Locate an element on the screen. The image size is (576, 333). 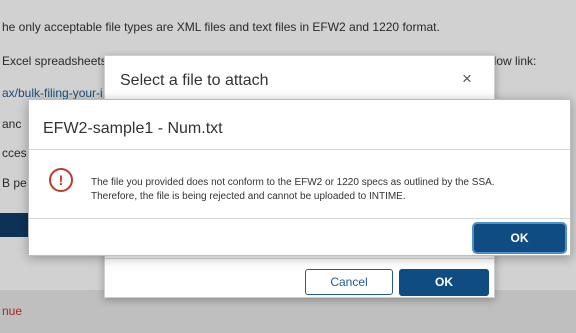
alert-icon: ! is located at coordinates (61, 180).